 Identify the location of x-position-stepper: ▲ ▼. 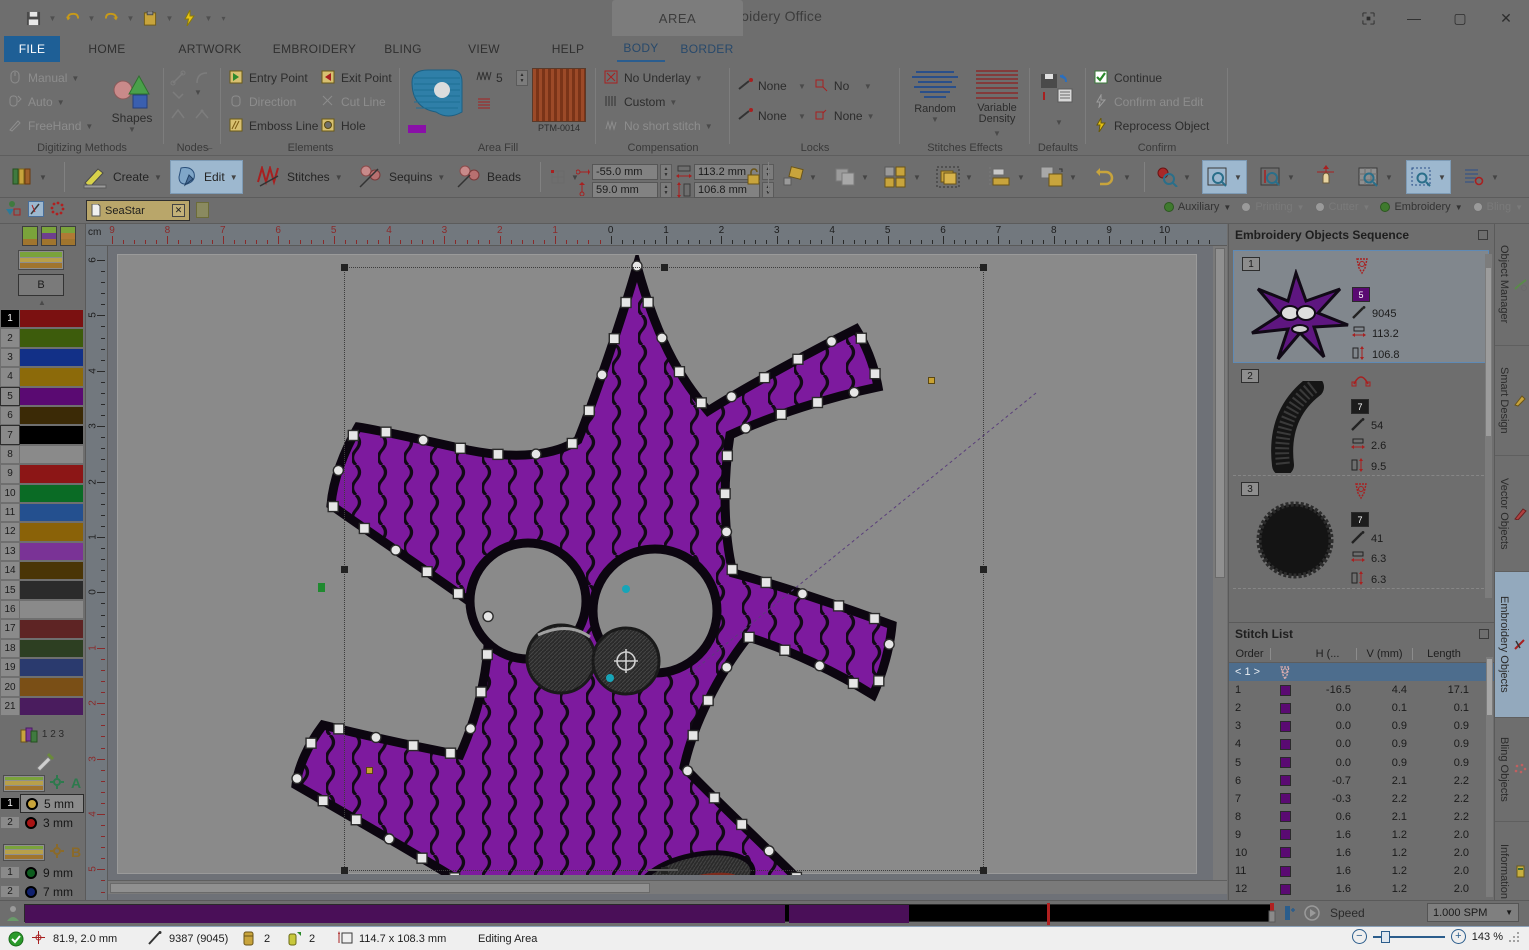
(666, 172).